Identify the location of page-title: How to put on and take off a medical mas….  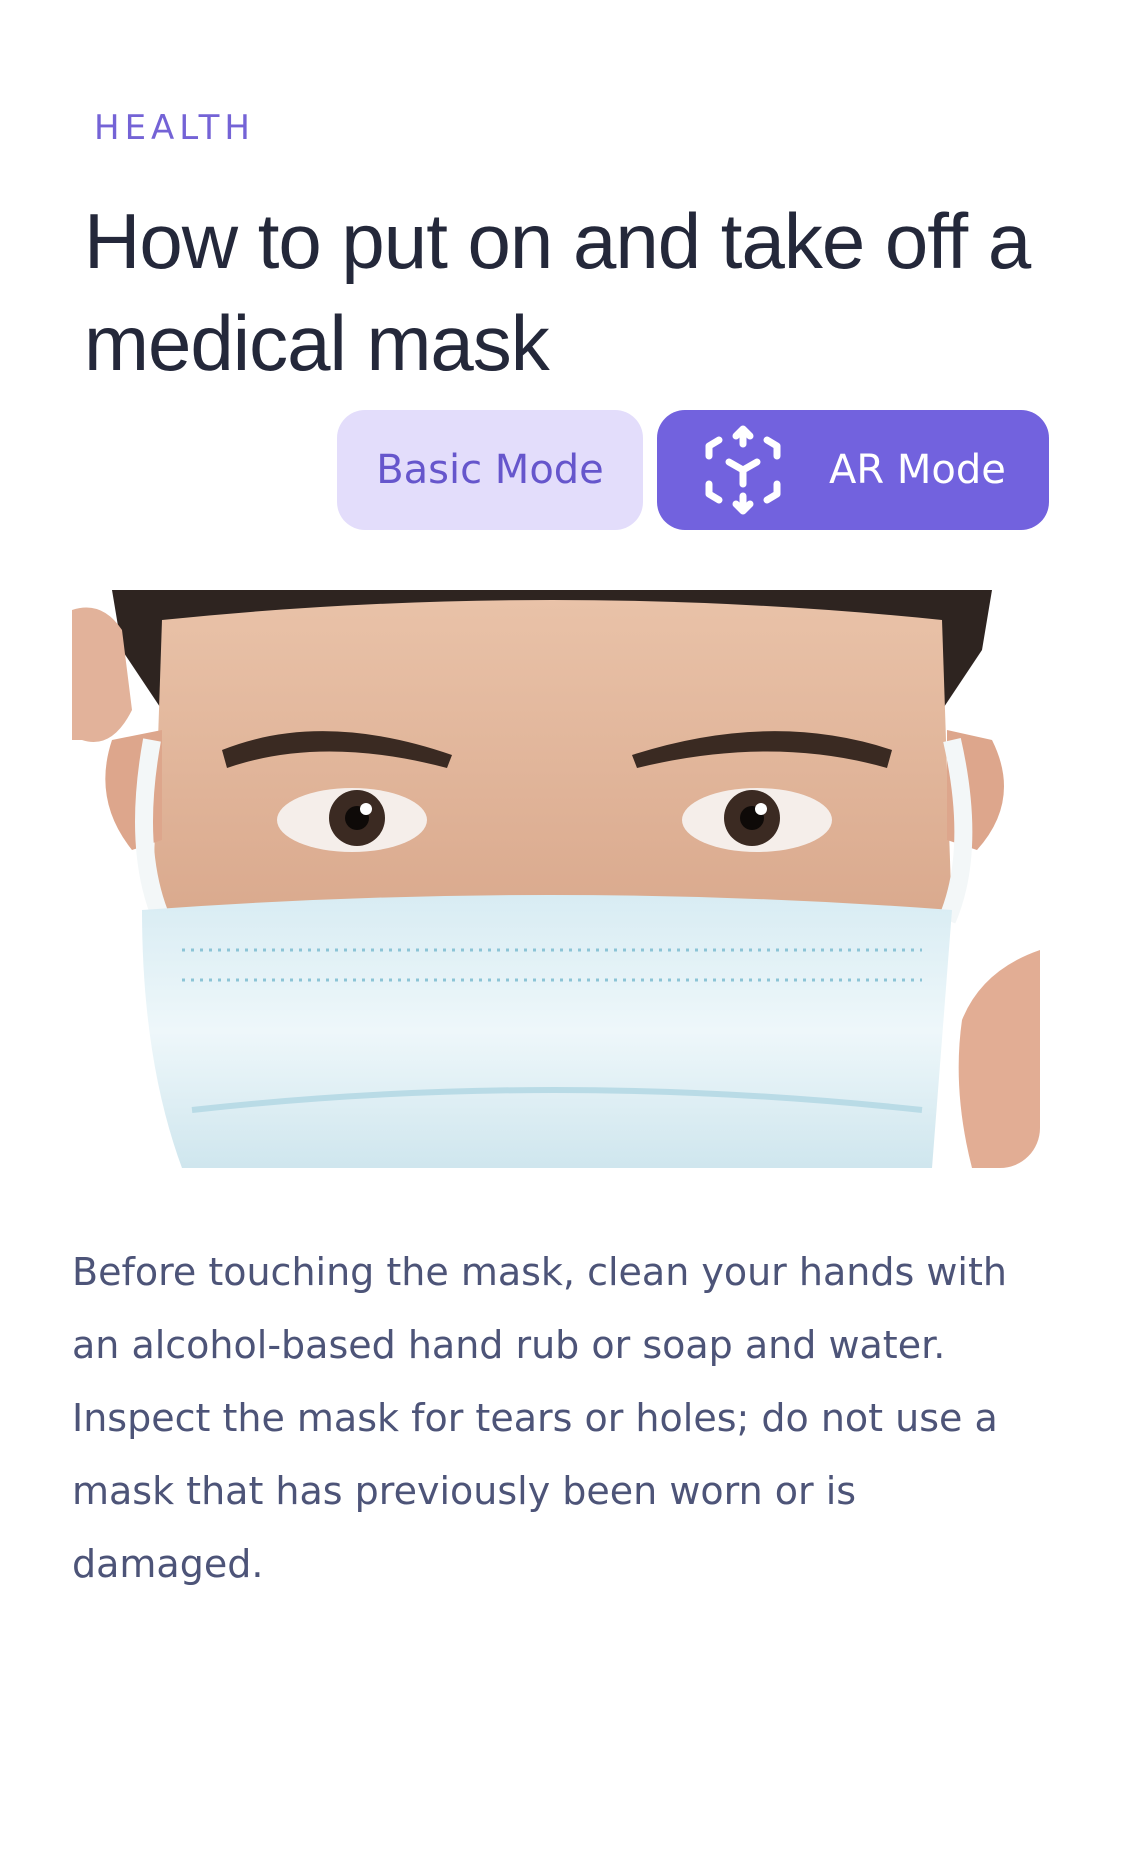
(557, 292).